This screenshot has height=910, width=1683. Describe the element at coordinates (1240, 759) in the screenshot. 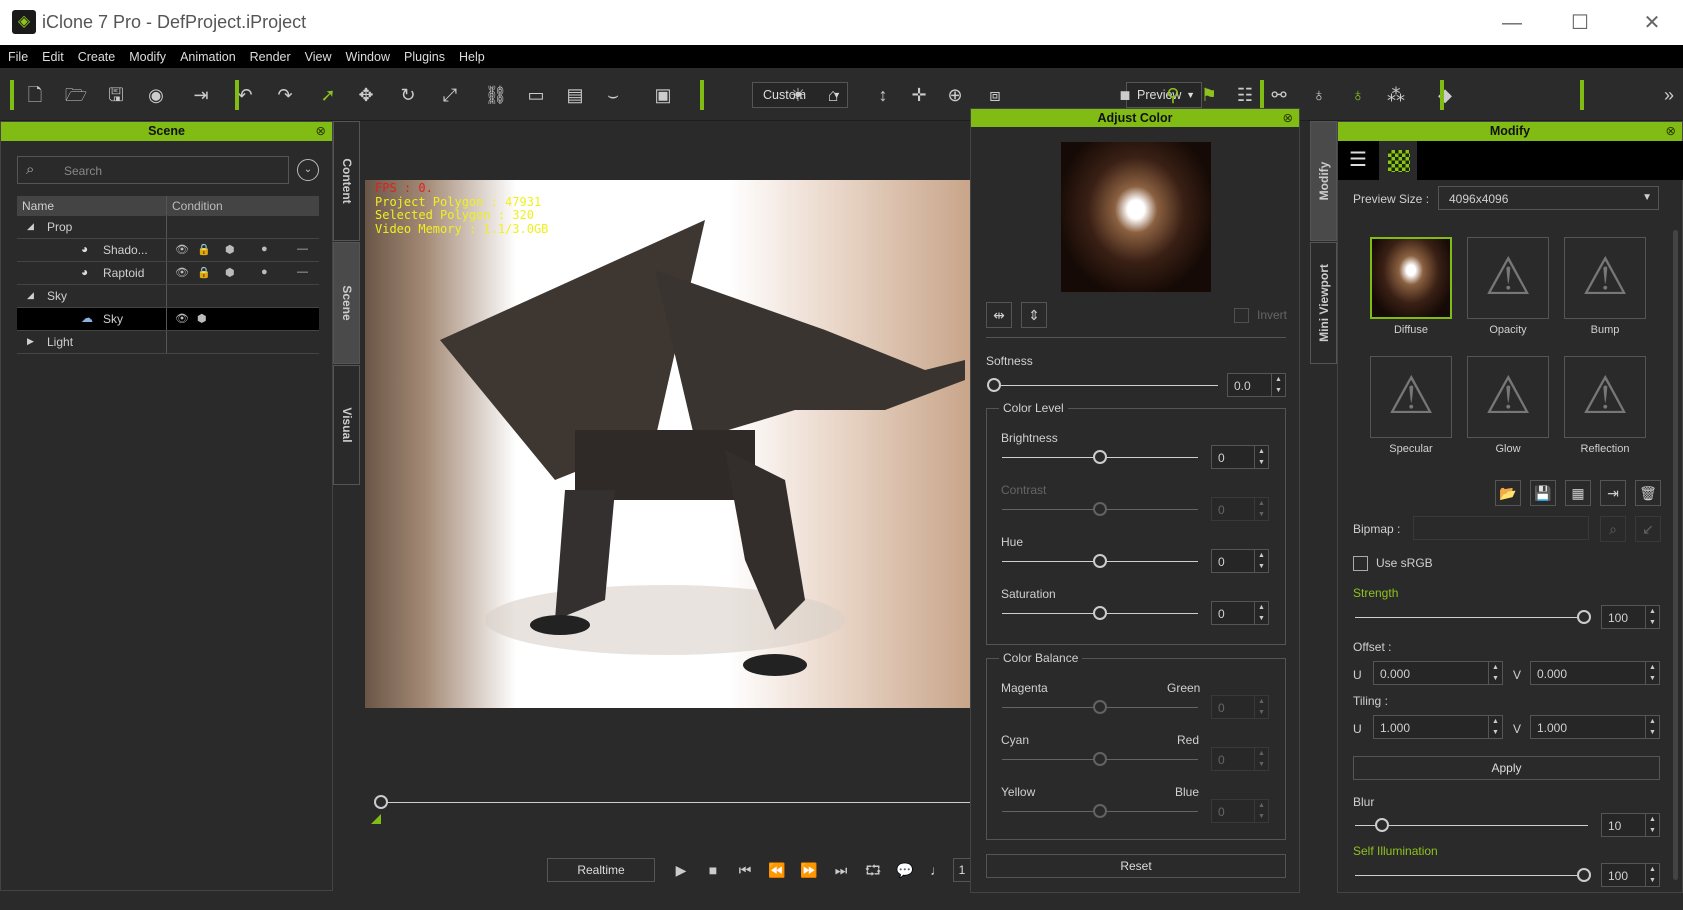

I see `cyan-red-field: 0 ▲ ▼` at that location.